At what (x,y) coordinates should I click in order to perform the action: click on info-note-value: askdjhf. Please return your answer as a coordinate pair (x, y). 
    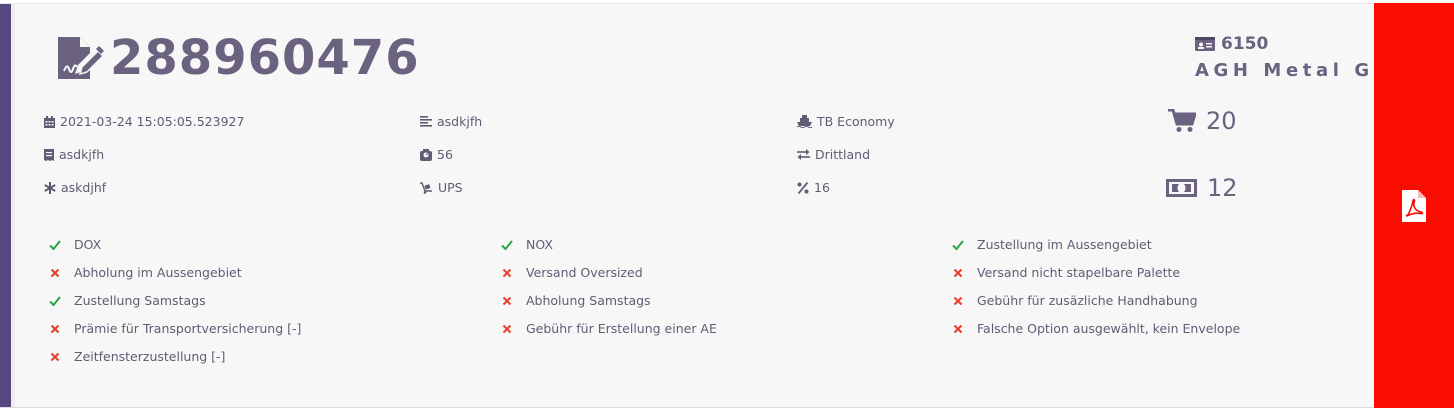
    Looking at the image, I should click on (84, 187).